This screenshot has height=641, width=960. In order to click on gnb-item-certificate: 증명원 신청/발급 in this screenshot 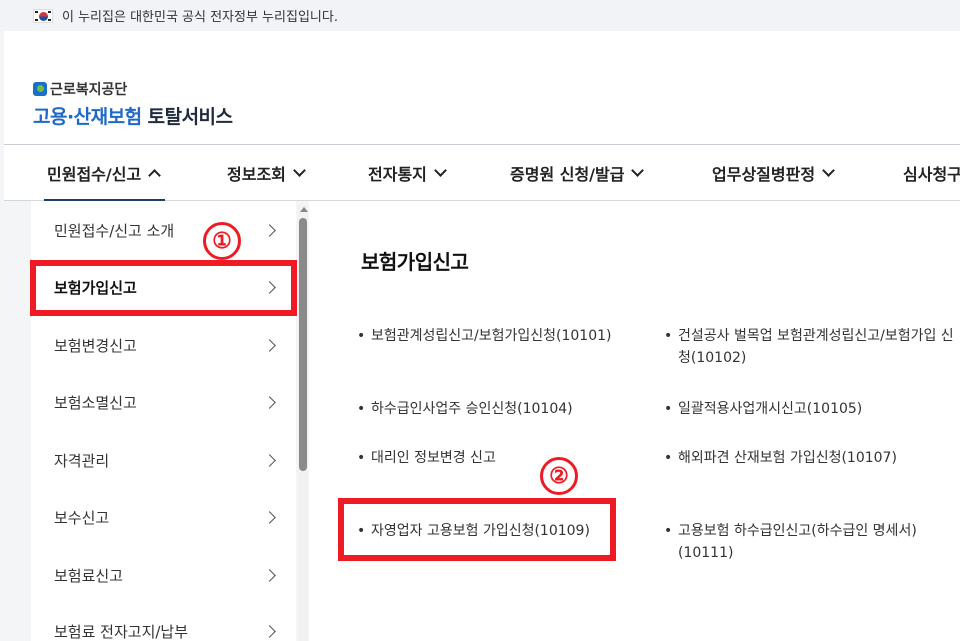, I will do `click(577, 173)`.